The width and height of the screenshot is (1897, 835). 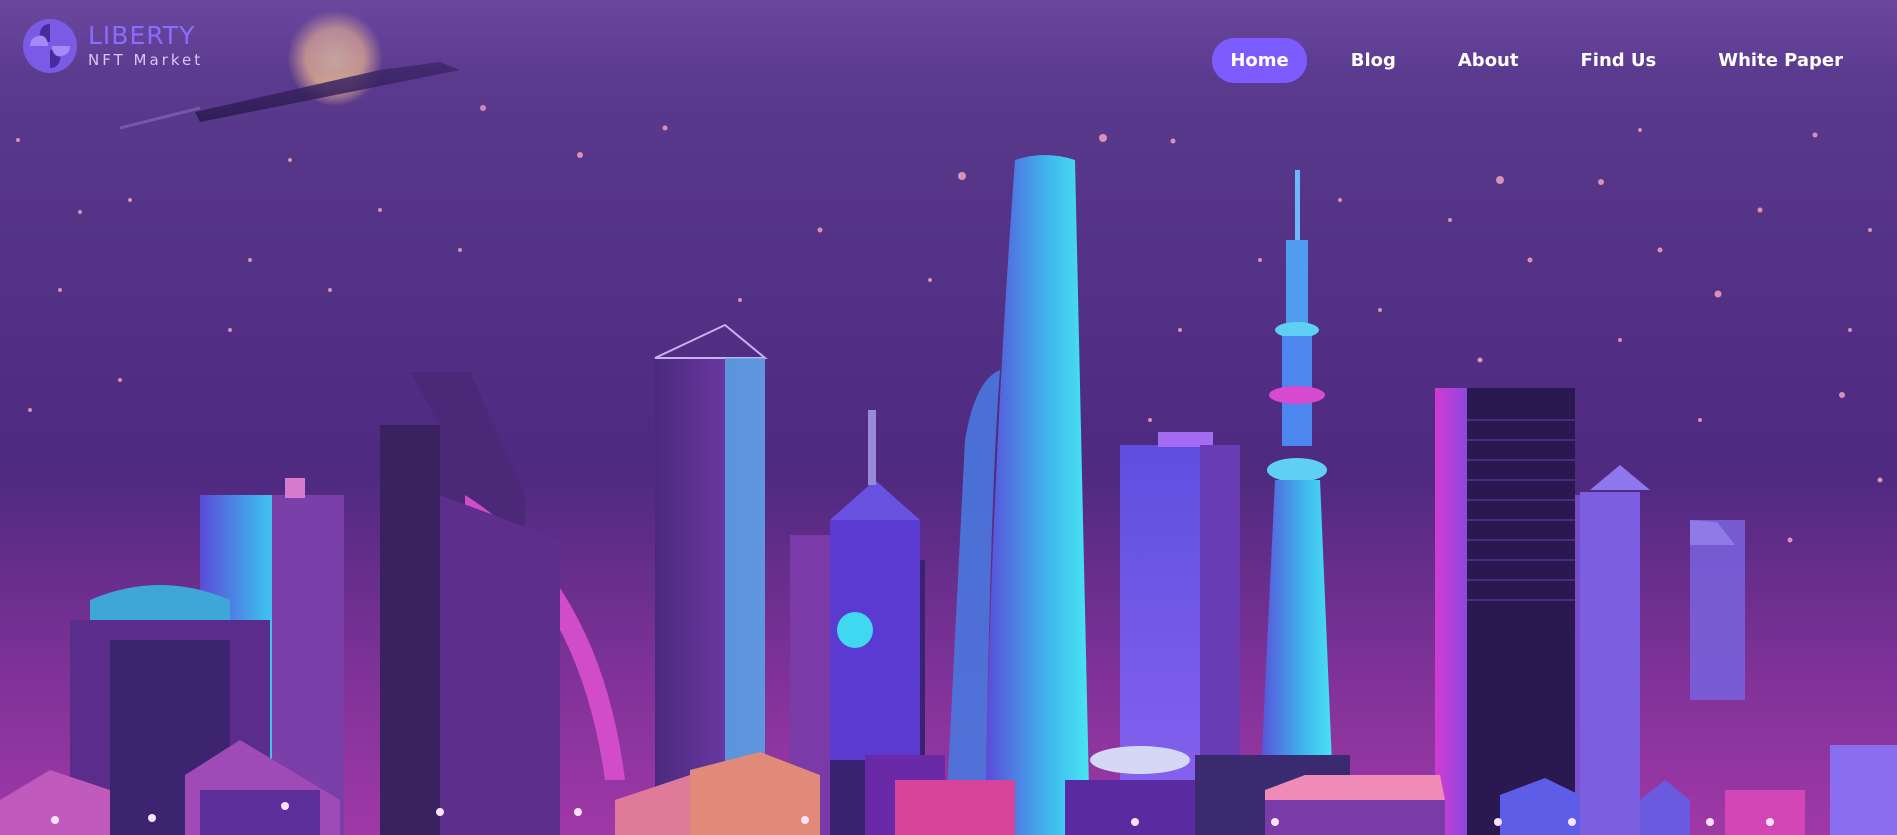 What do you see at coordinates (1488, 60) in the screenshot?
I see `nav-item-about: About` at bounding box center [1488, 60].